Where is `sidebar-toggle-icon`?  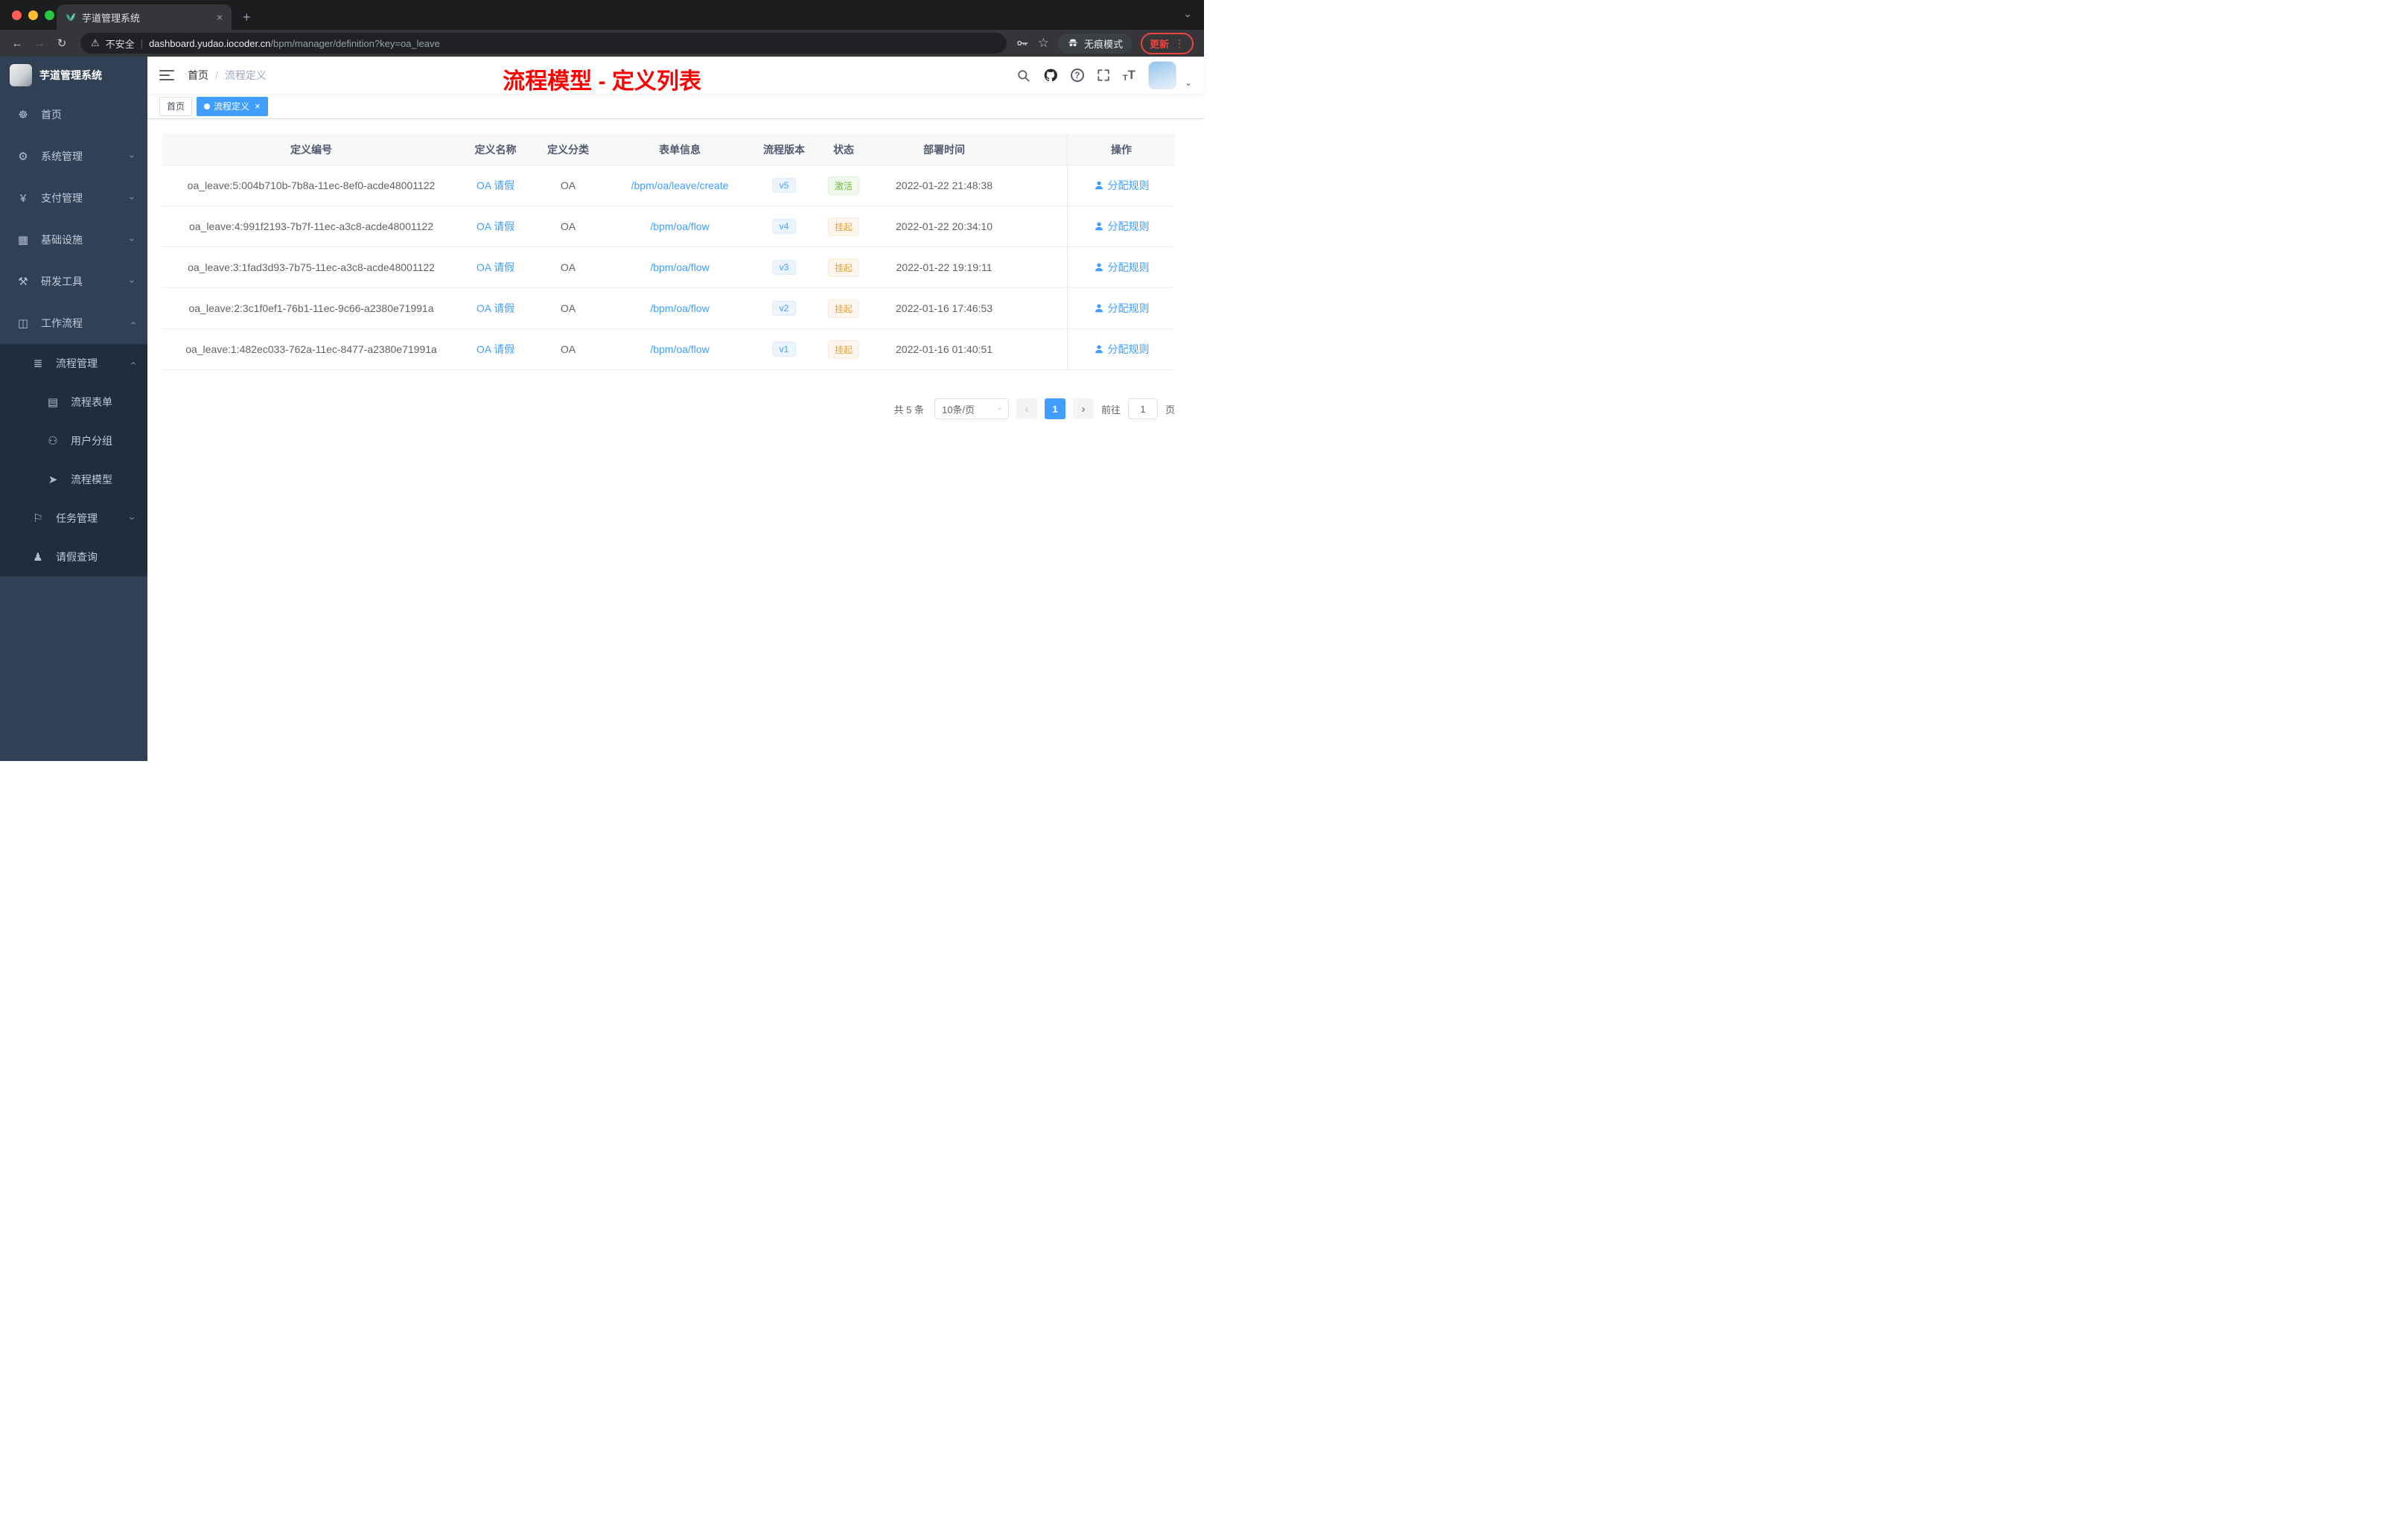
sidebar-toggle-icon is located at coordinates (166, 75).